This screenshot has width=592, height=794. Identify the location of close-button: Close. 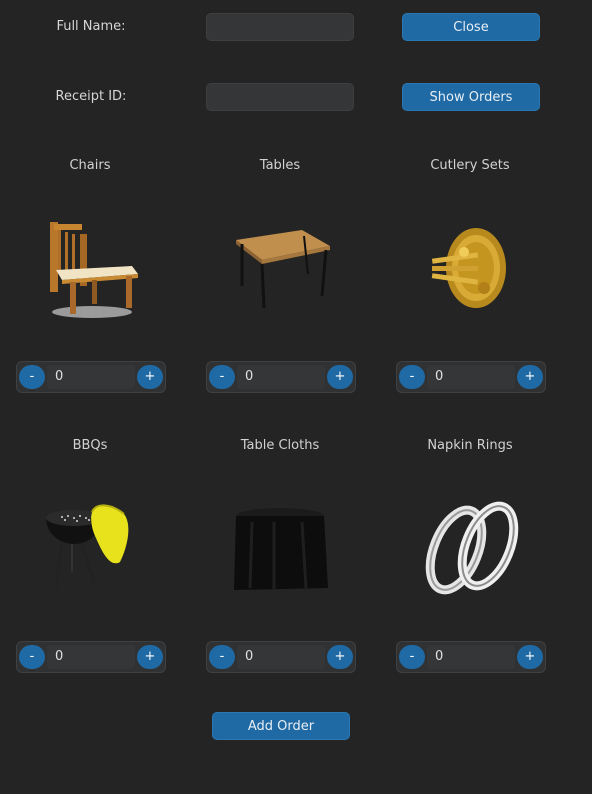
(471, 27).